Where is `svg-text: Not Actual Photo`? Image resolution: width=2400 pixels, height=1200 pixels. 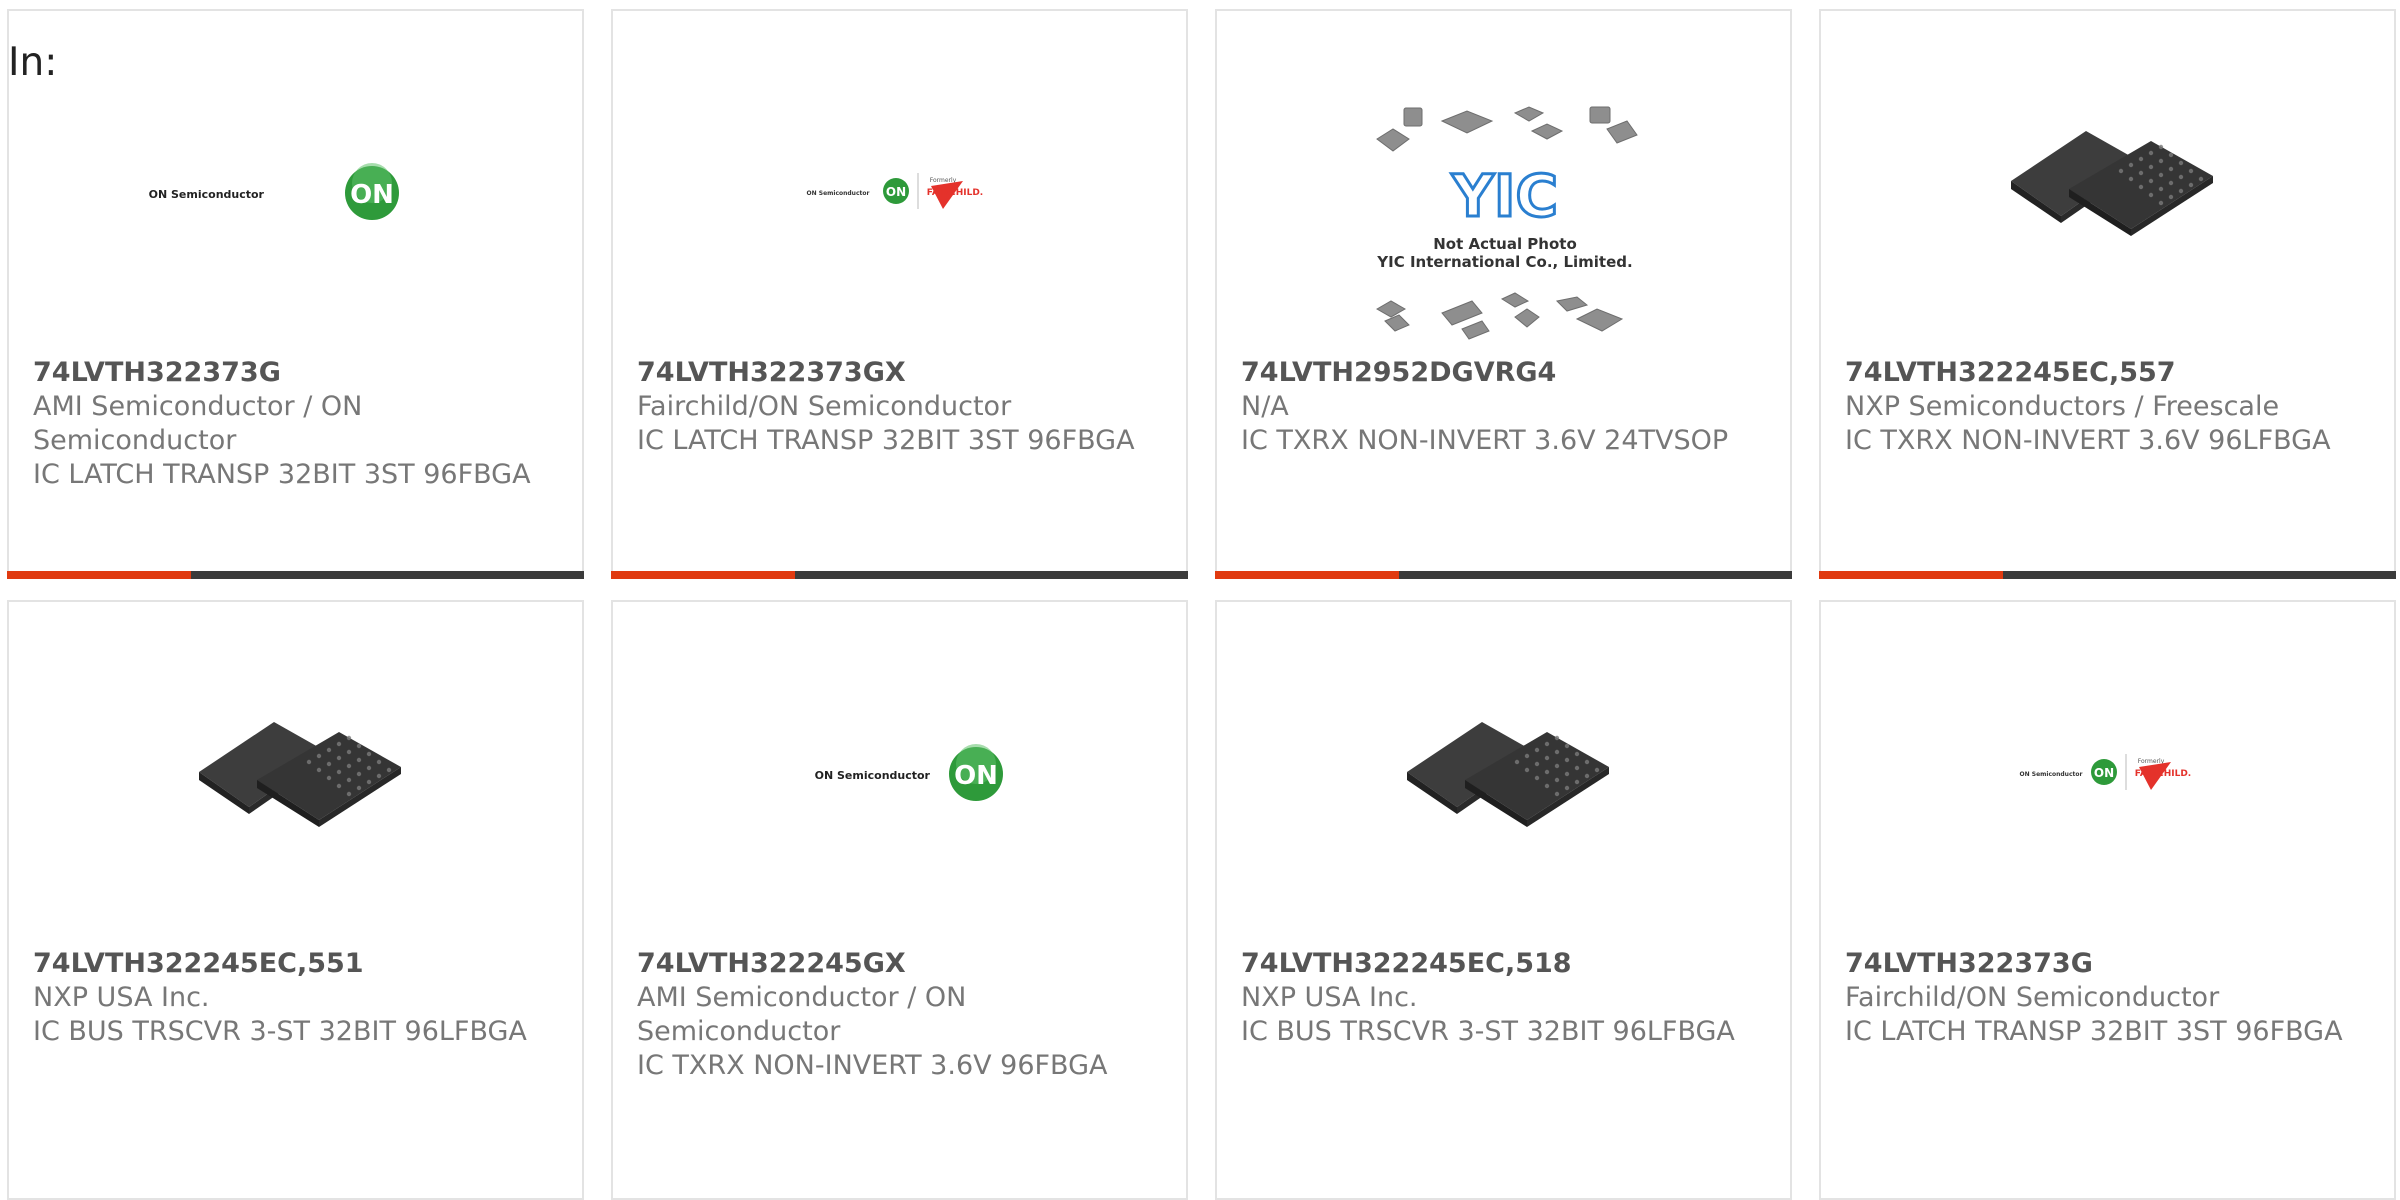
svg-text: Not Actual Photo is located at coordinates (1505, 244).